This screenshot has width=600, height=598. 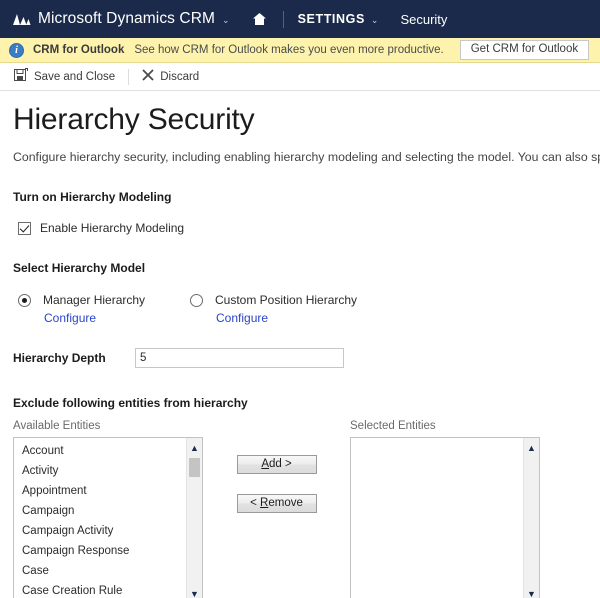 I want to click on nav-divider, so click(x=283, y=19).